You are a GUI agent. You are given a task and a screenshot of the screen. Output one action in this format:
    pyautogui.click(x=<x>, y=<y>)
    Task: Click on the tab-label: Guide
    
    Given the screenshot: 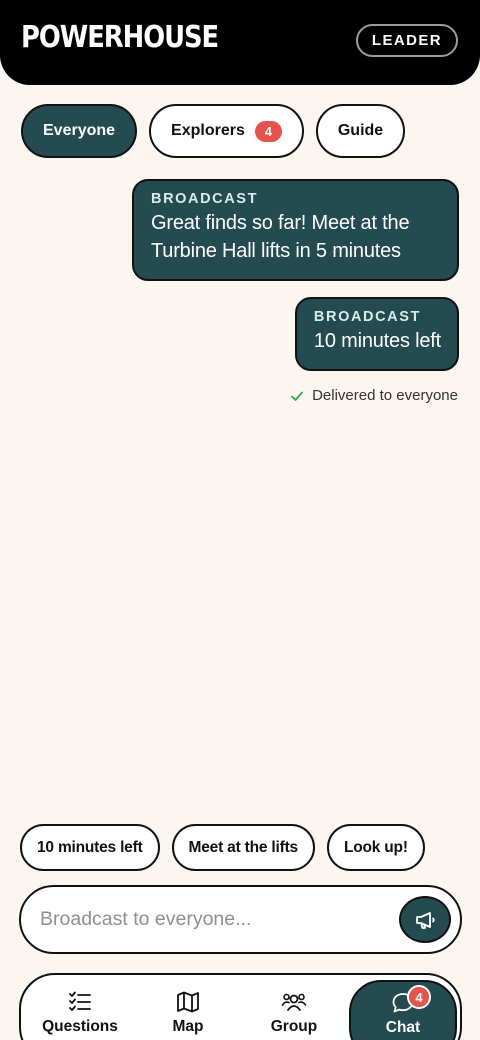 What is the action you would take?
    pyautogui.click(x=360, y=130)
    